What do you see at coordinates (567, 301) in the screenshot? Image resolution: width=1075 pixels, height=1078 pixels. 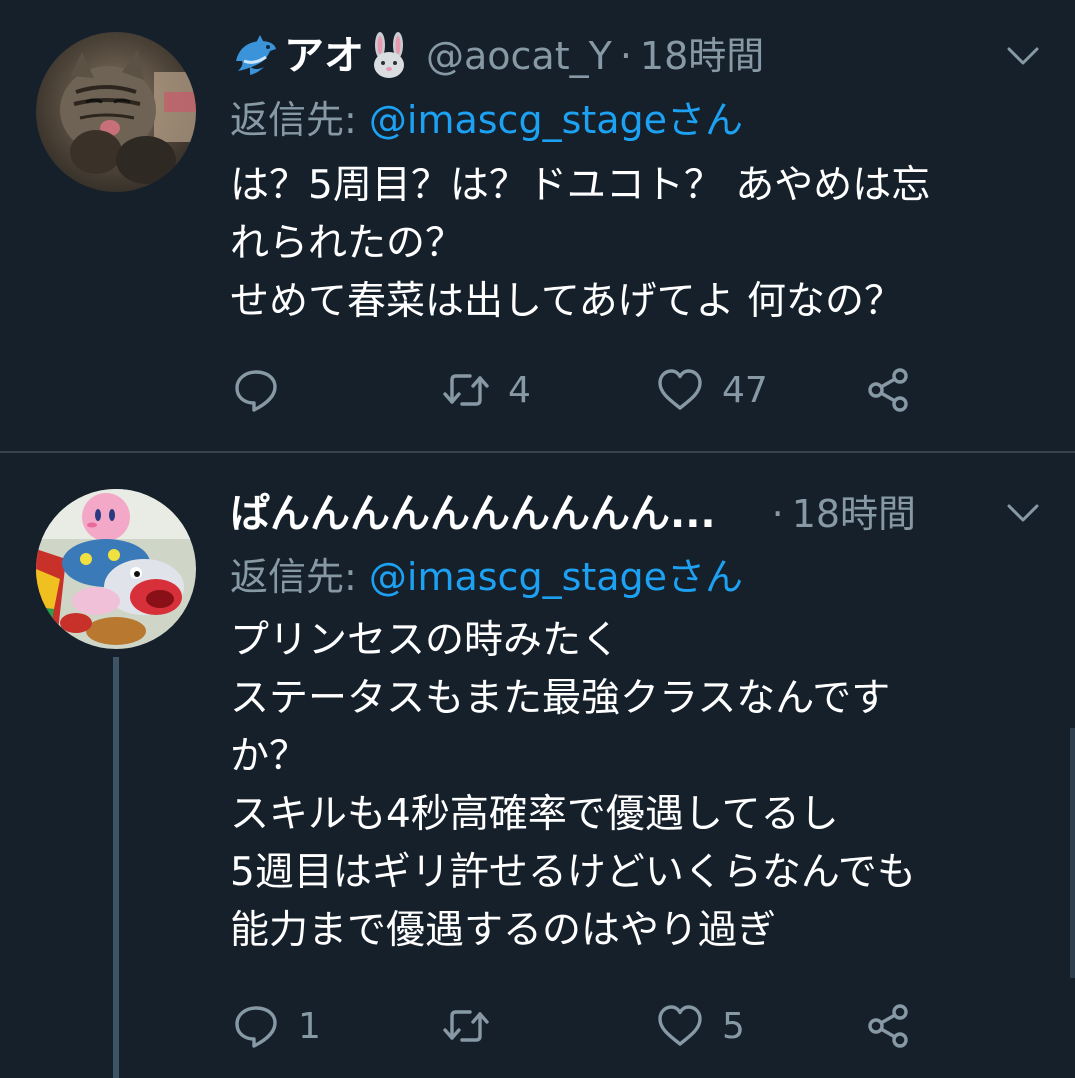 I see `tweet-text-line: せめて春菜は出してあげてよ 何なの？` at bounding box center [567, 301].